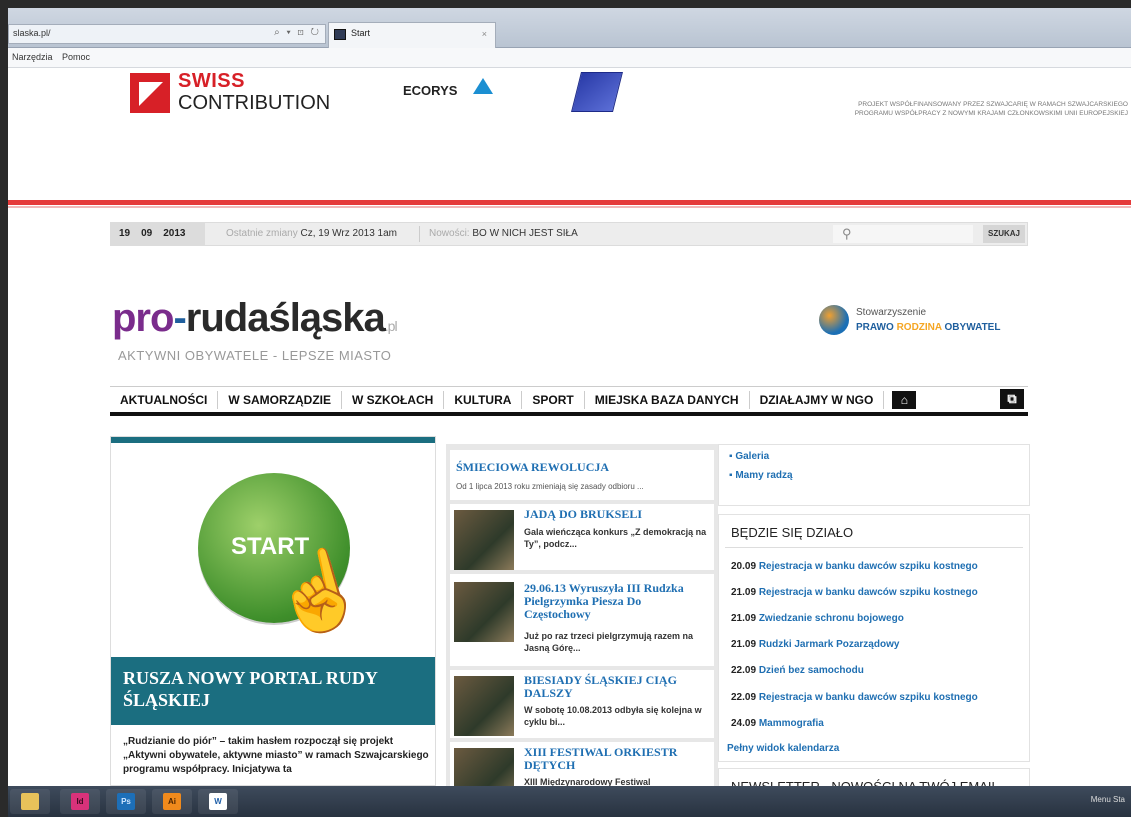  I want to click on event-name: Dzień bez samochodu, so click(811, 670).